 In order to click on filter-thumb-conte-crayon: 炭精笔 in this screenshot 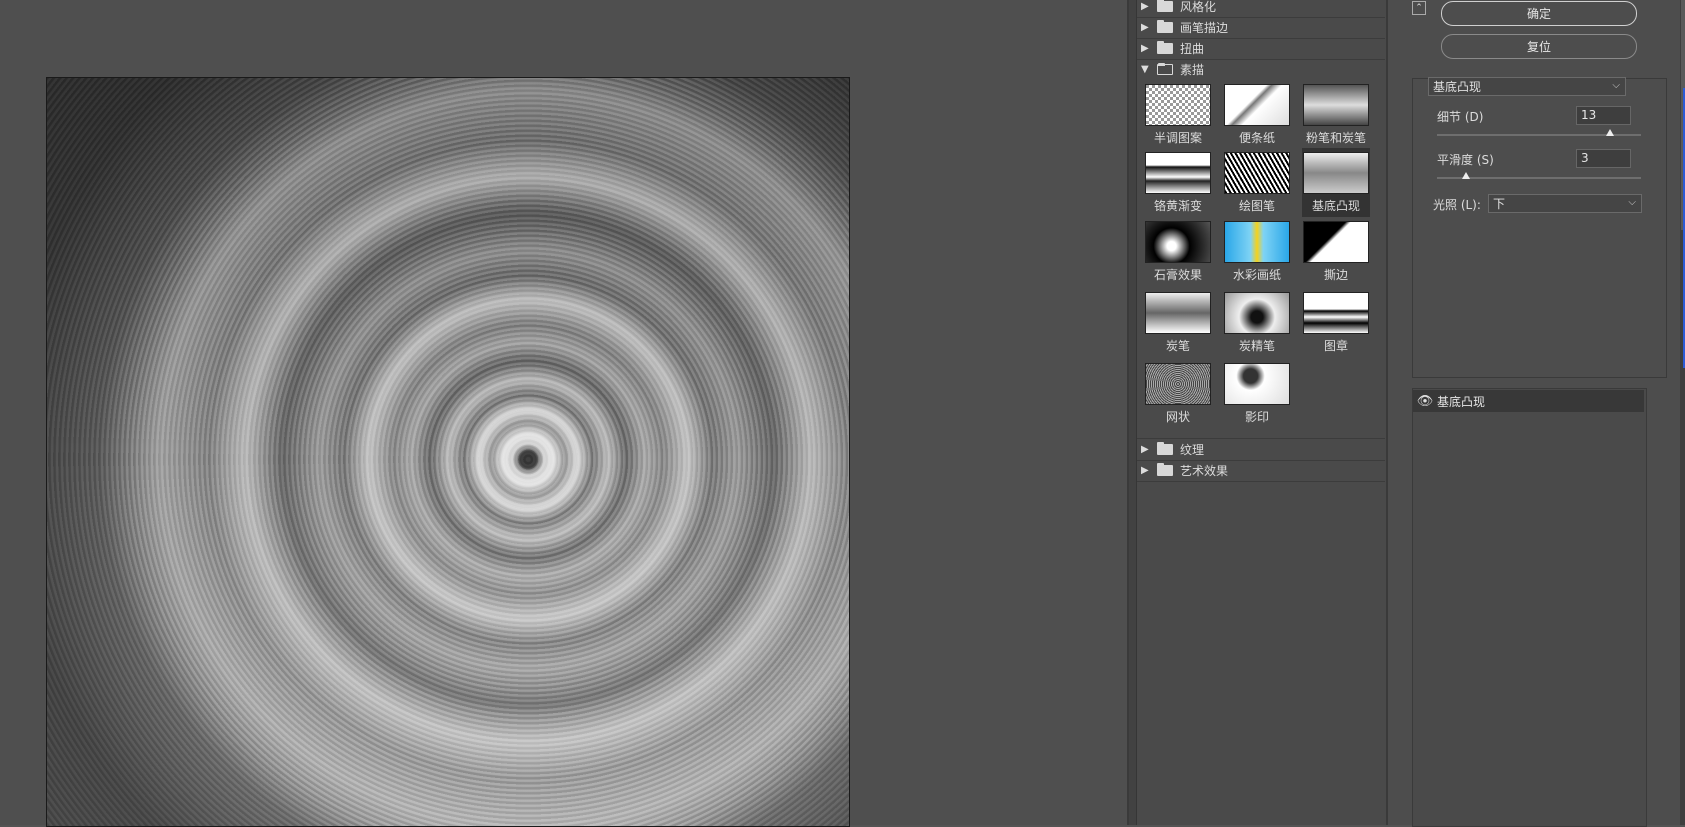, I will do `click(1257, 322)`.